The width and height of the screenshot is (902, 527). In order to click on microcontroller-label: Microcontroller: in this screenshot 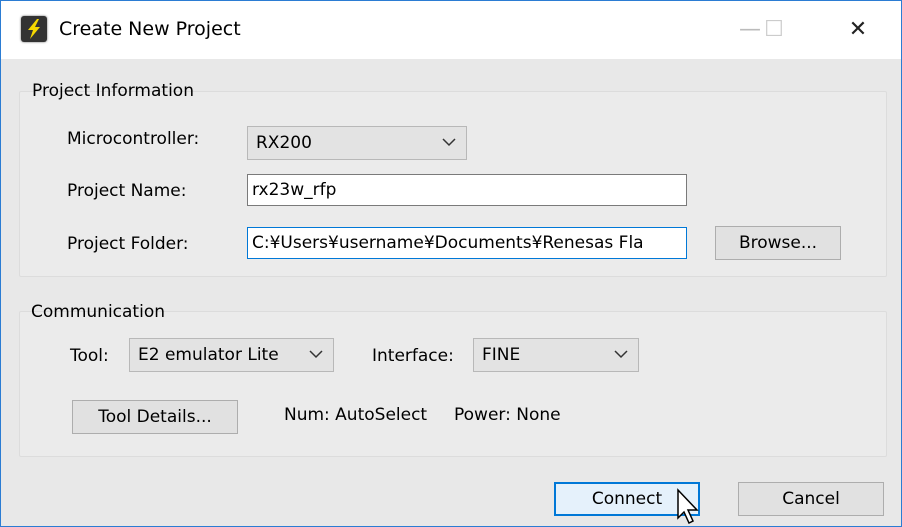, I will do `click(133, 139)`.